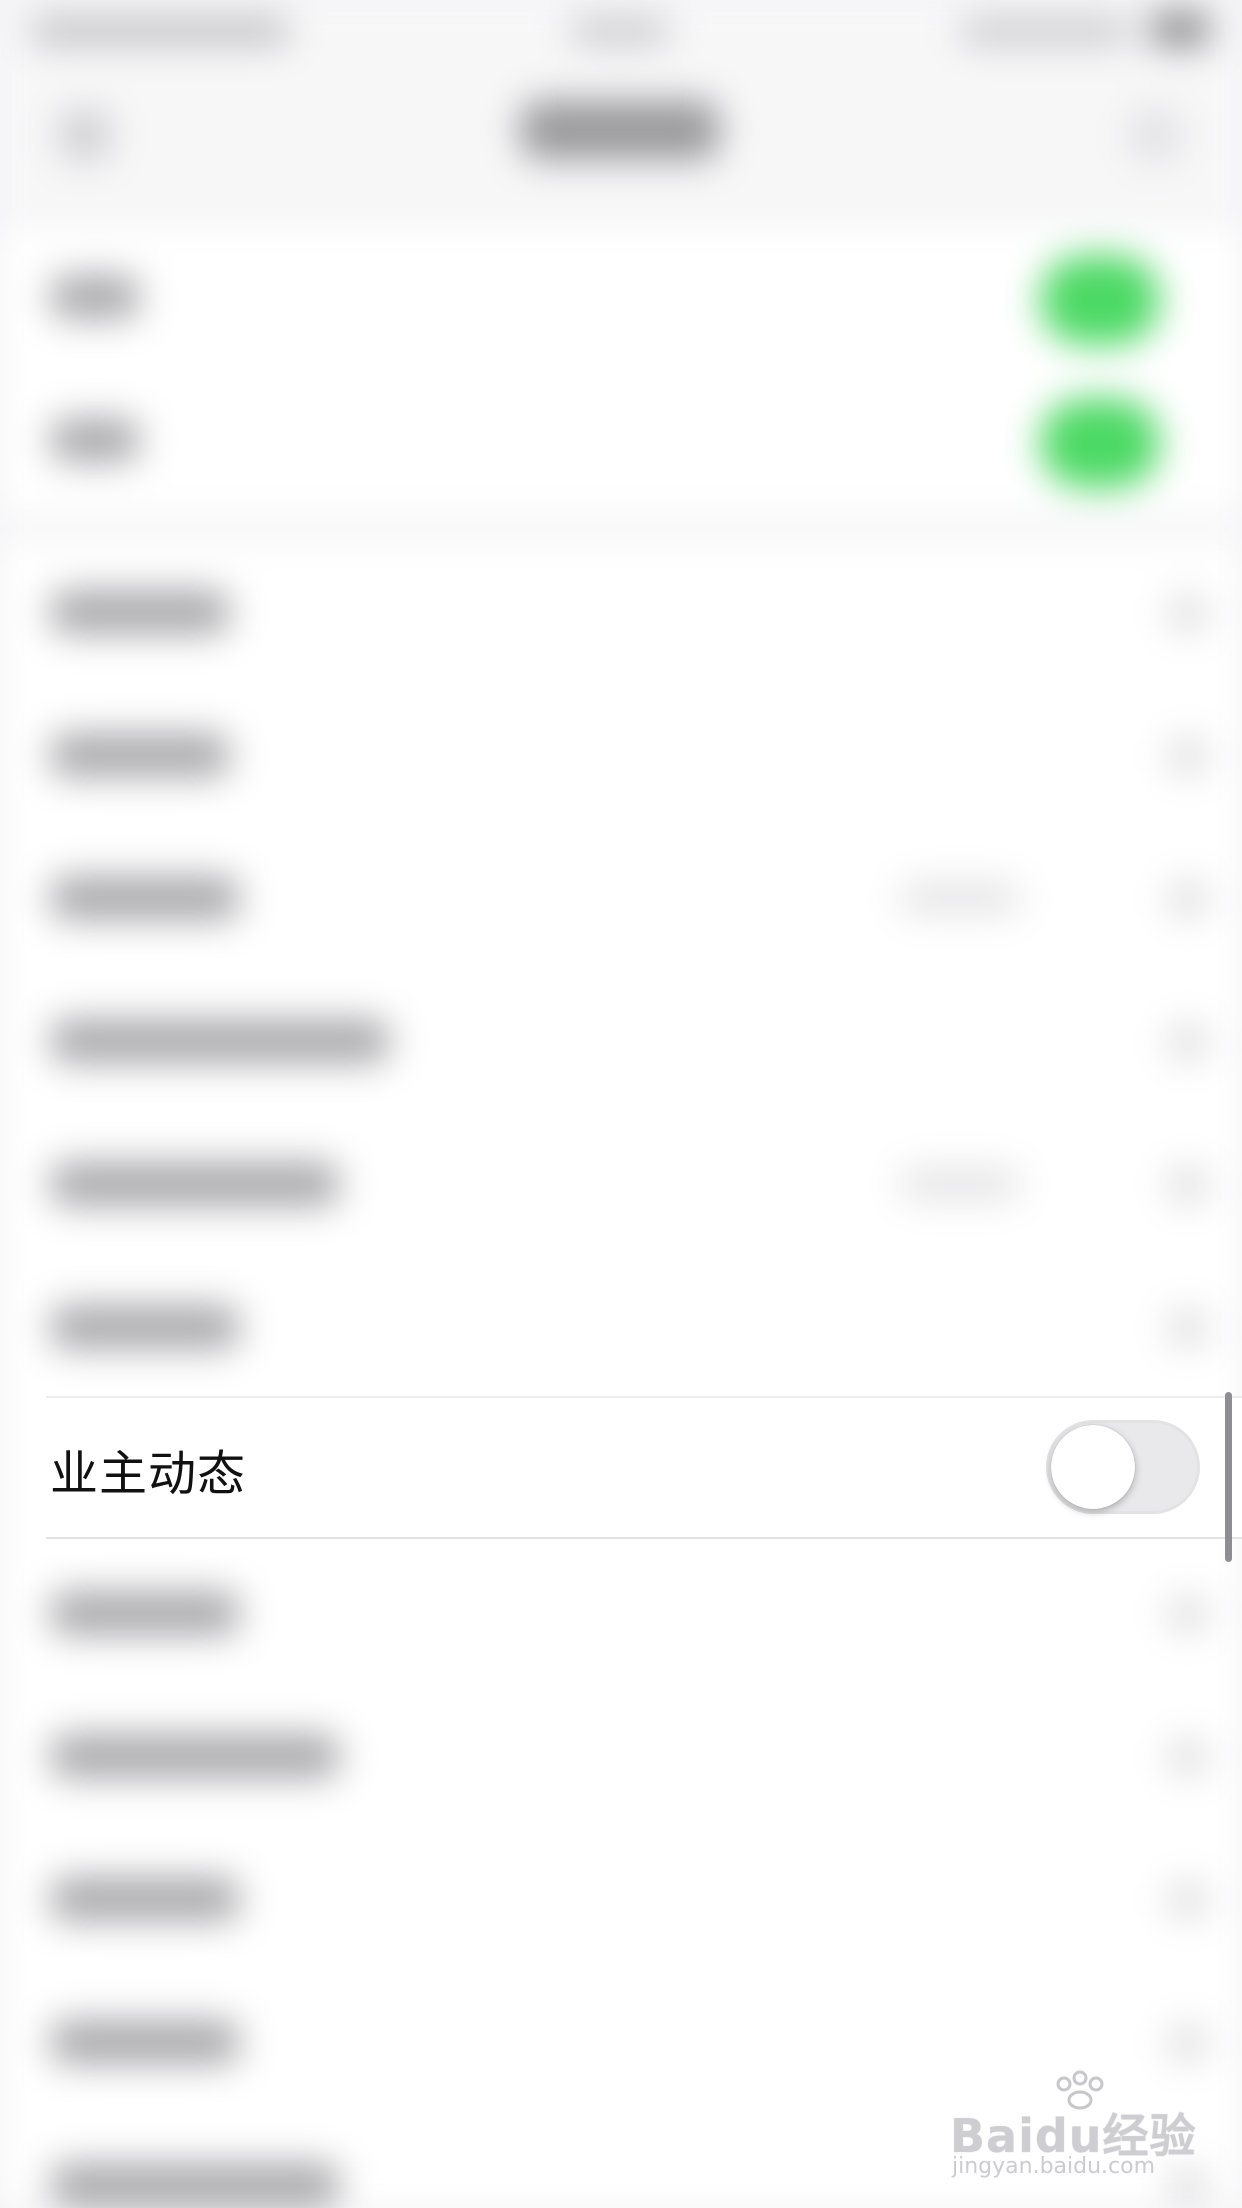 The width and height of the screenshot is (1242, 2208). Describe the element at coordinates (1228, 1477) in the screenshot. I see `scrollbar` at that location.